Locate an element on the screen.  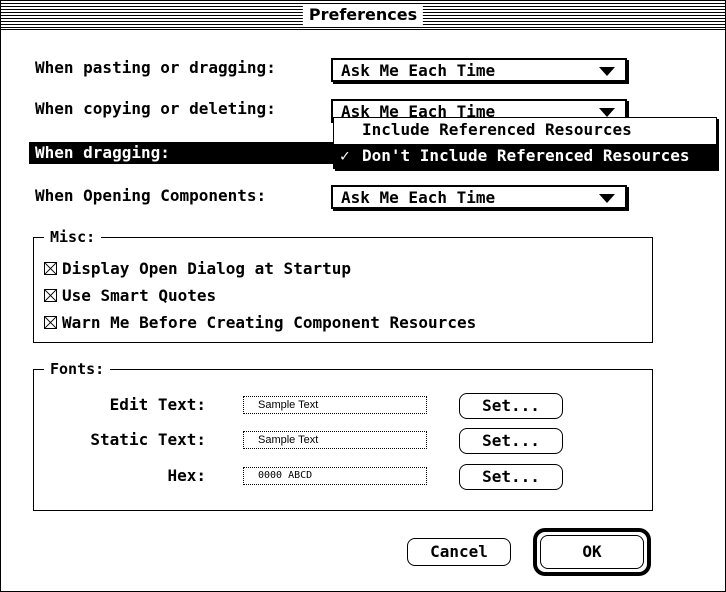
pasting-dragging-label: When pasting or dragging: is located at coordinates (155, 67).